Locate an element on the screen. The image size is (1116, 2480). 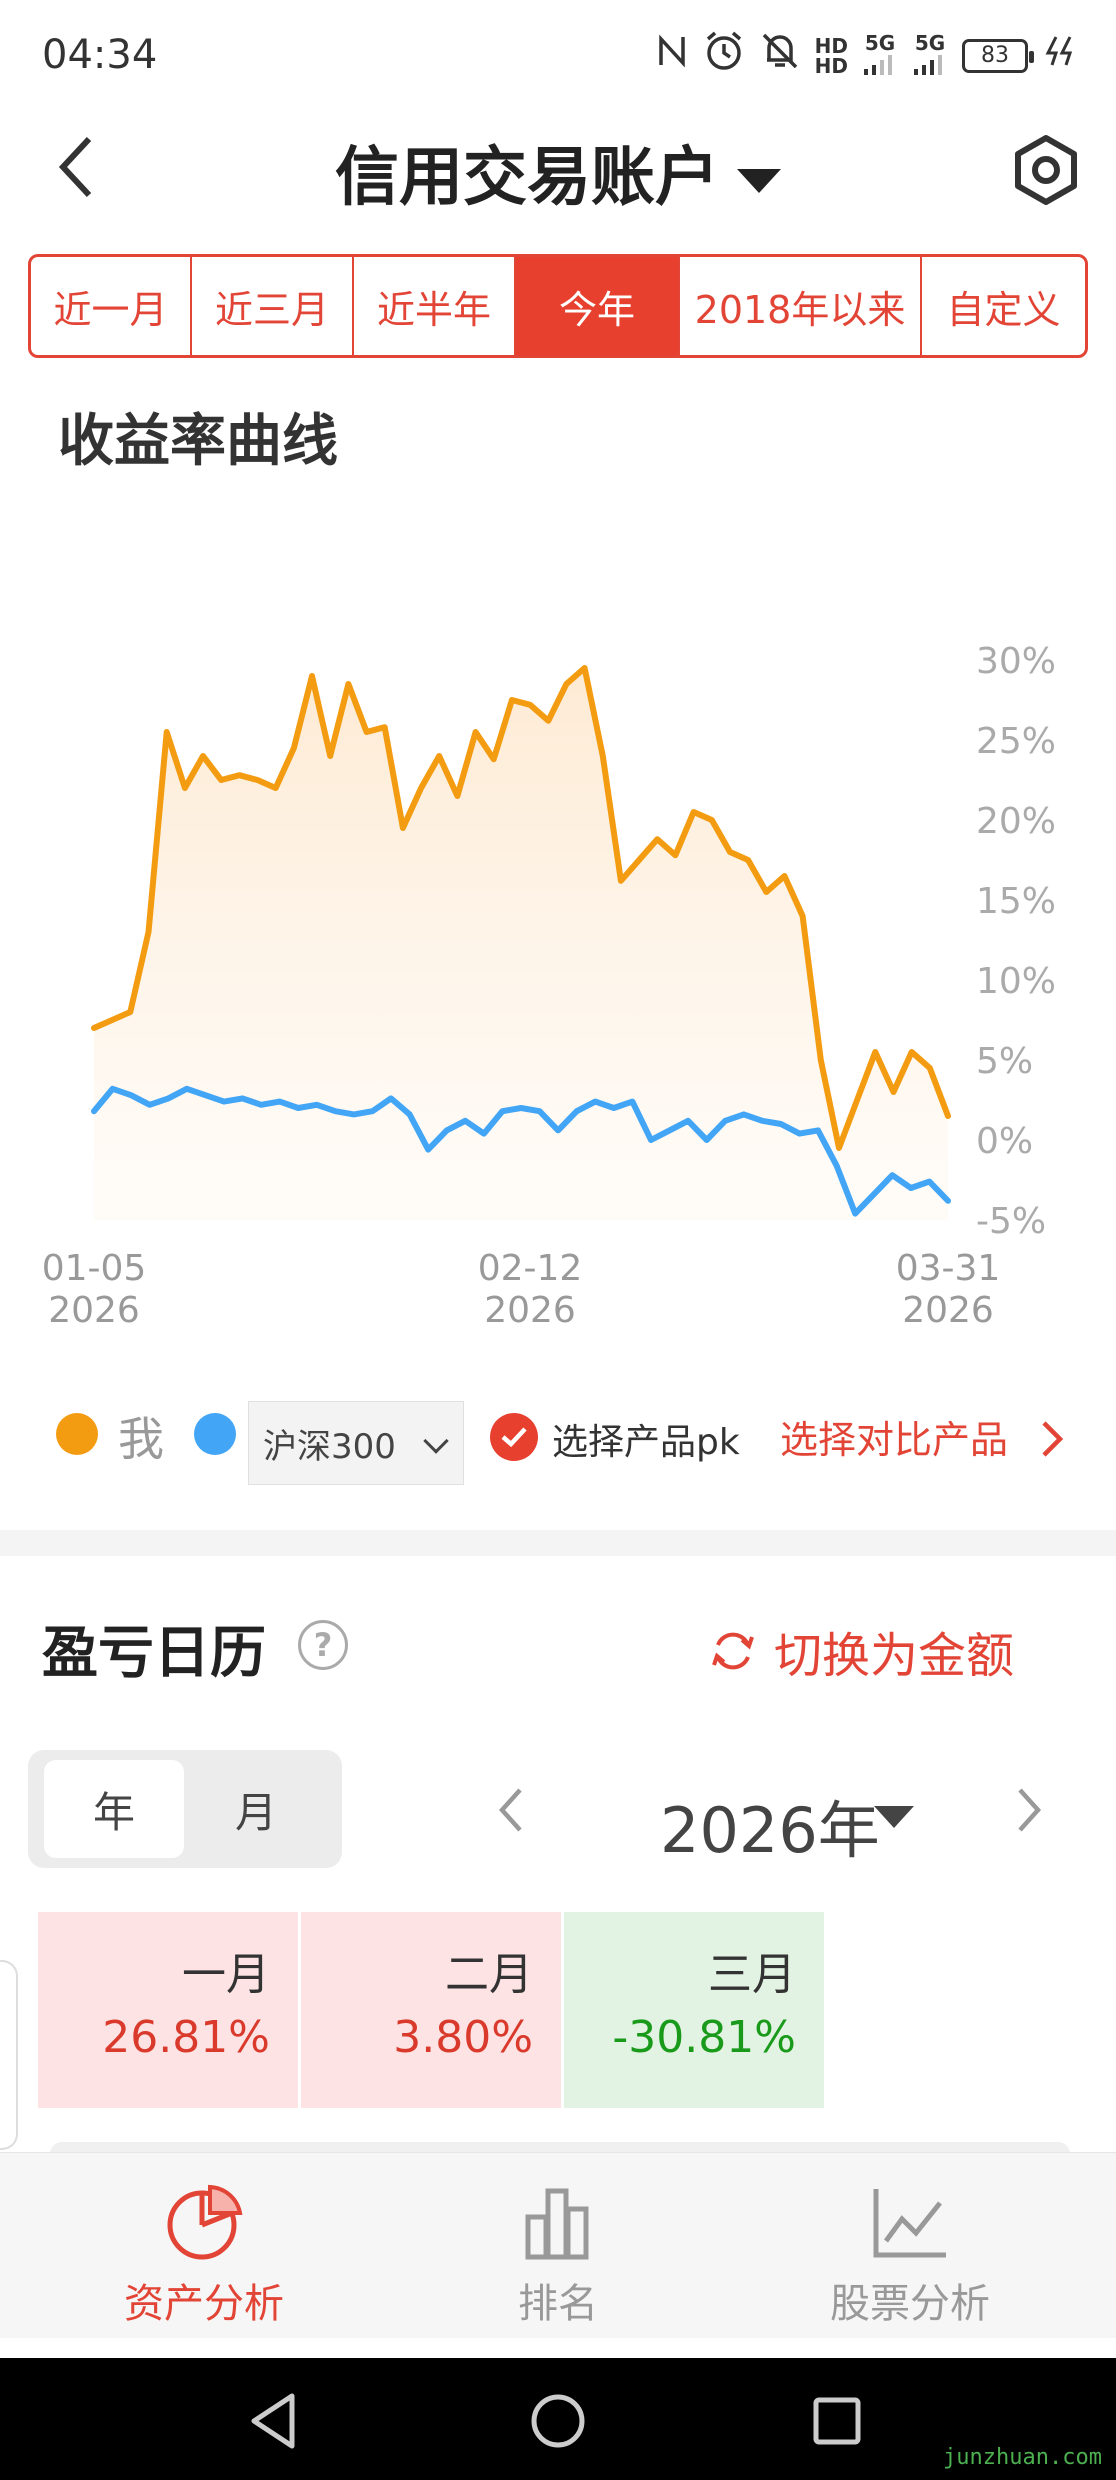
system-recents-button is located at coordinates (837, 2421).